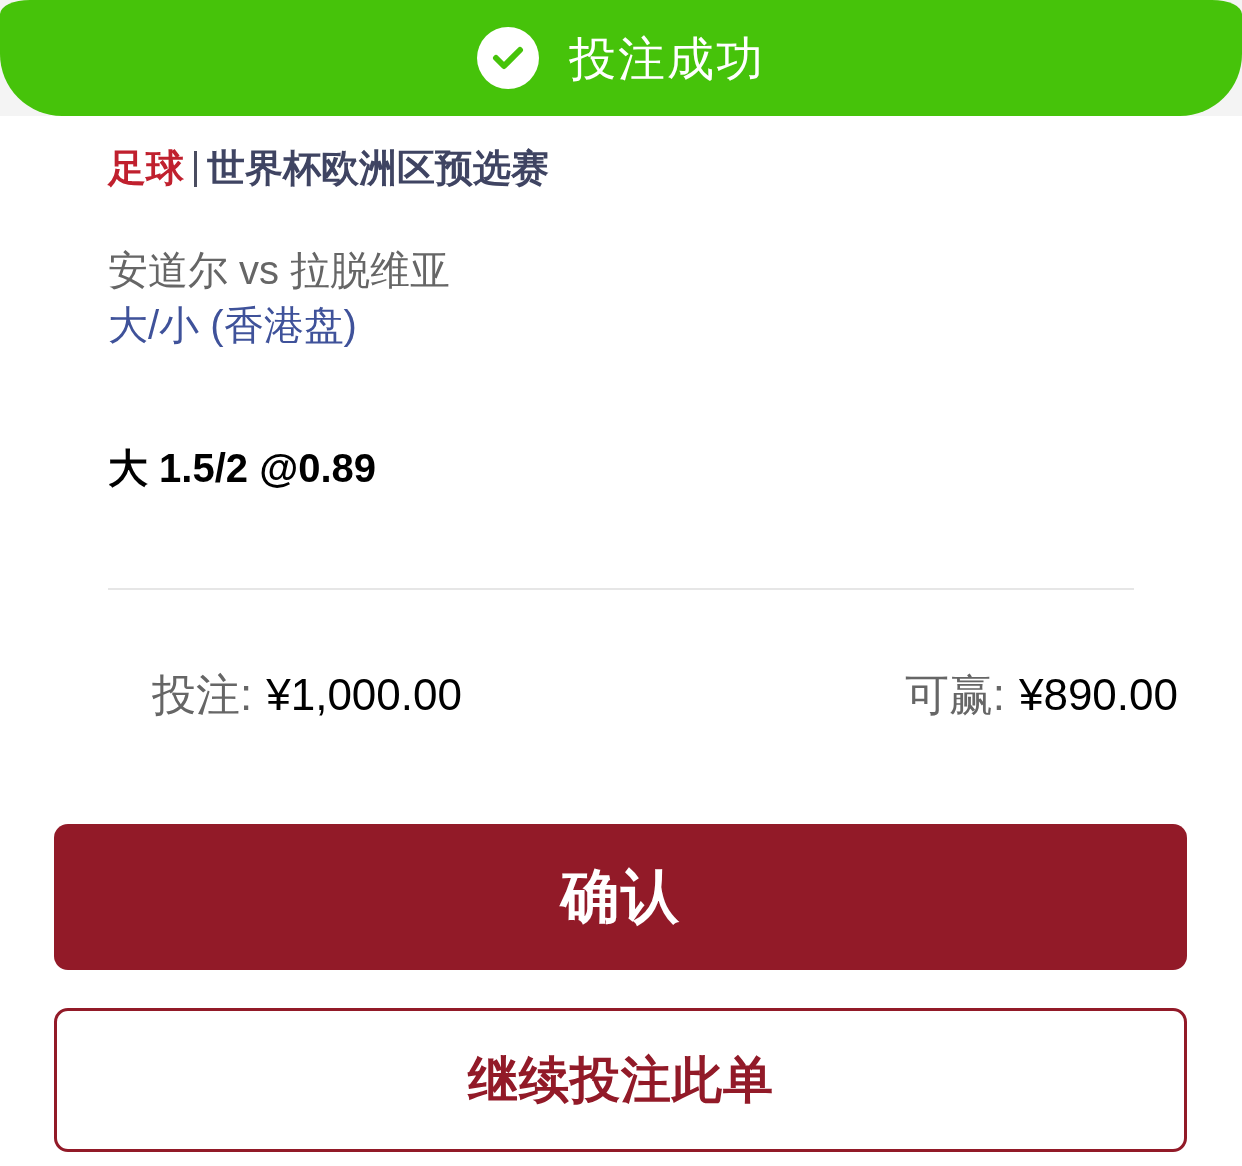  What do you see at coordinates (508, 58) in the screenshot?
I see `check-icon` at bounding box center [508, 58].